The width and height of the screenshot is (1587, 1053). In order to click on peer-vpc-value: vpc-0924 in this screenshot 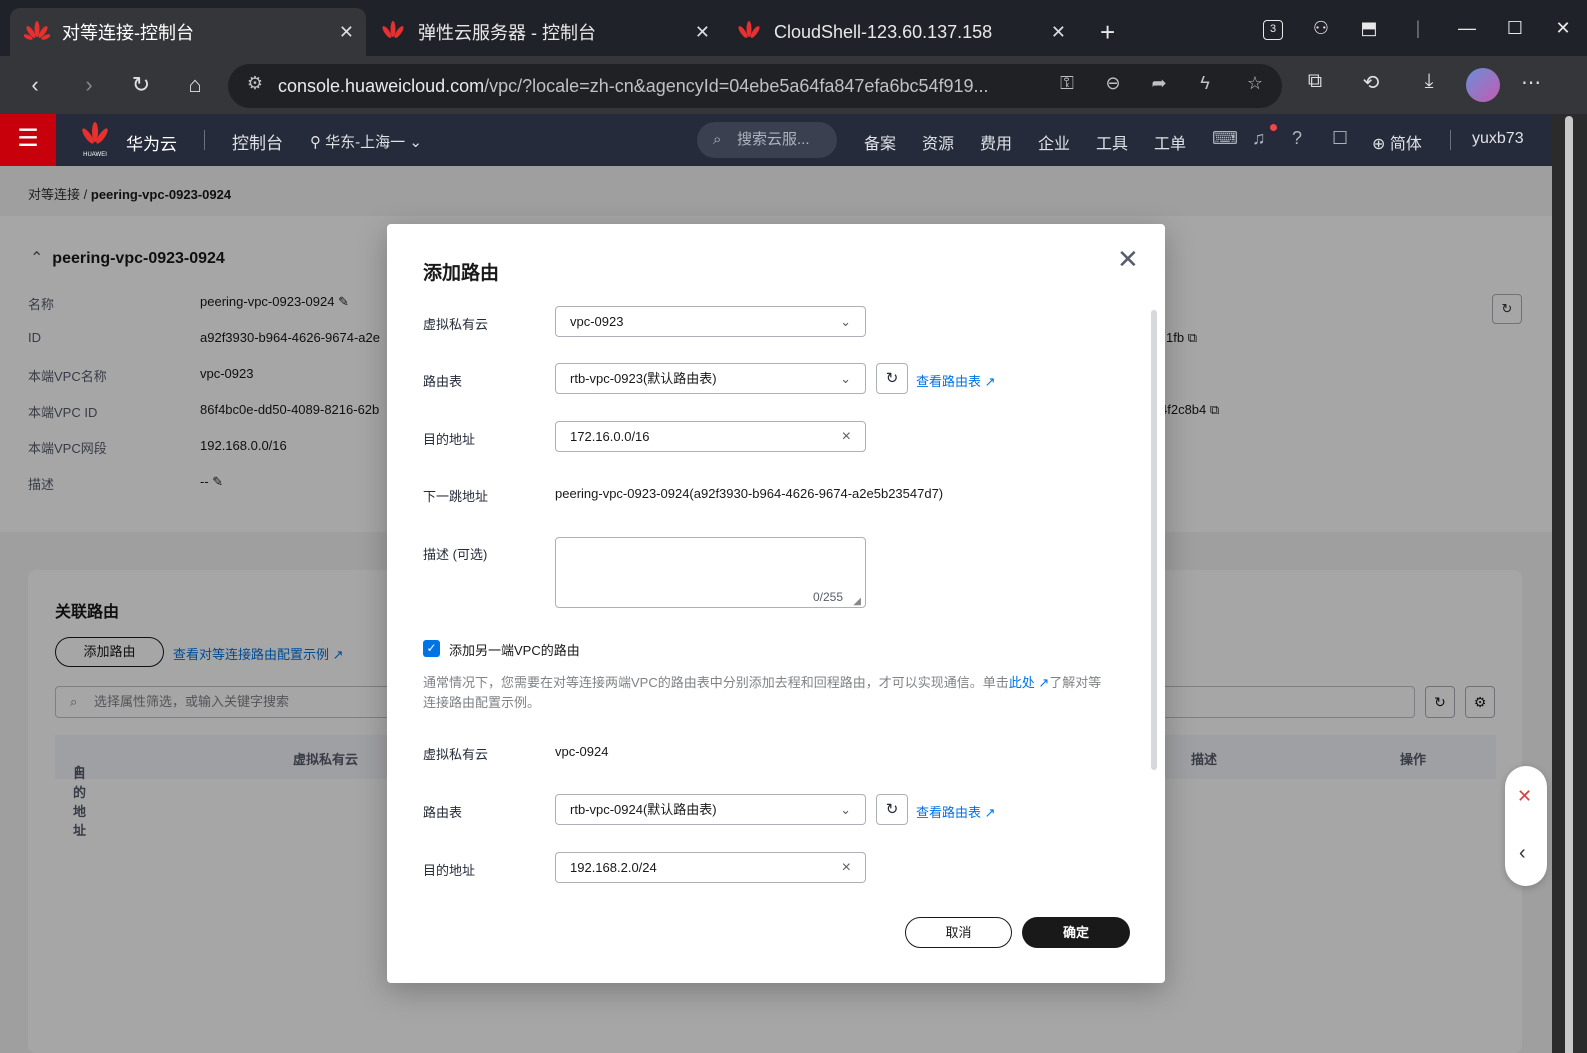, I will do `click(582, 751)`.